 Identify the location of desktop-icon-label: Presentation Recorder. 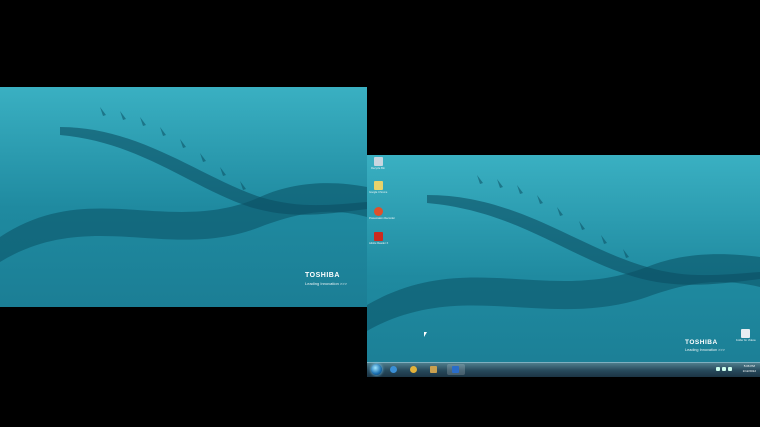
(382, 218).